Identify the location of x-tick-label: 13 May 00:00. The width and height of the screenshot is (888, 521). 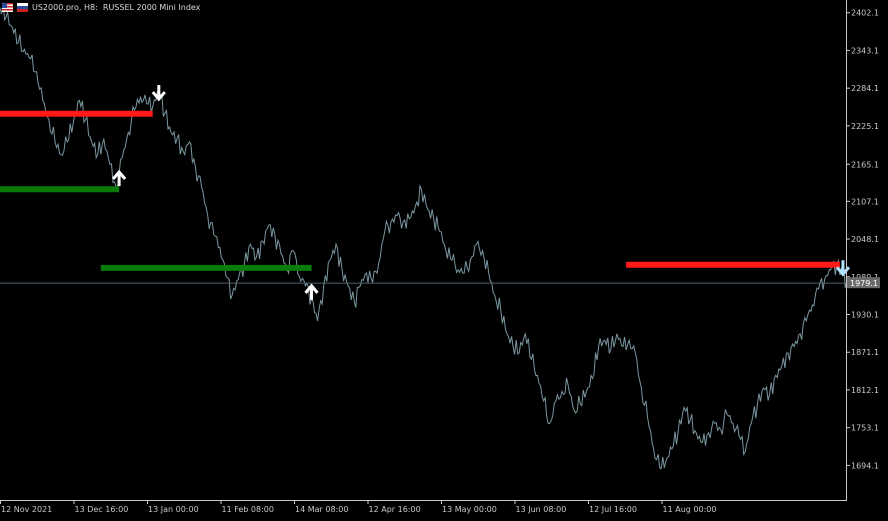
(469, 509).